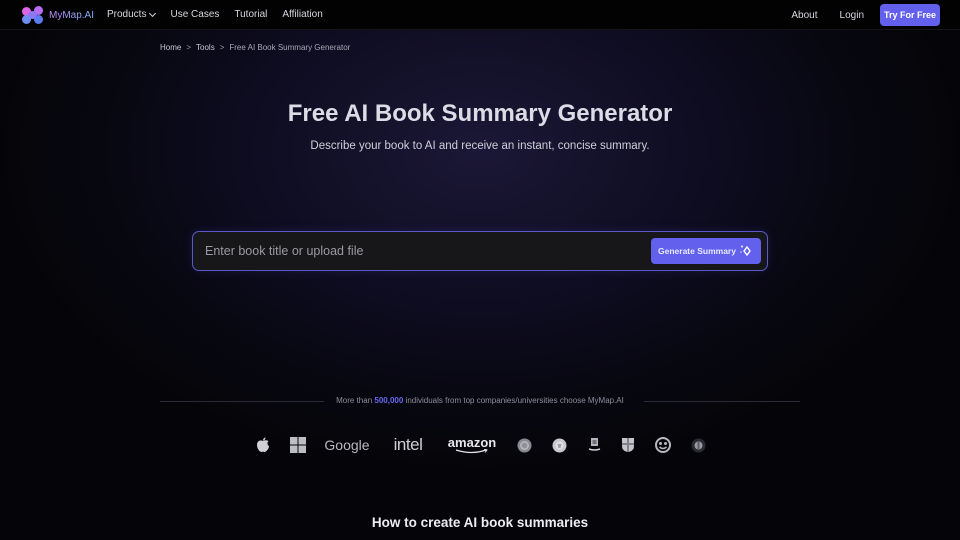 Image resolution: width=960 pixels, height=540 pixels. Describe the element at coordinates (662, 445) in the screenshot. I see `university-seal-5-icon` at that location.